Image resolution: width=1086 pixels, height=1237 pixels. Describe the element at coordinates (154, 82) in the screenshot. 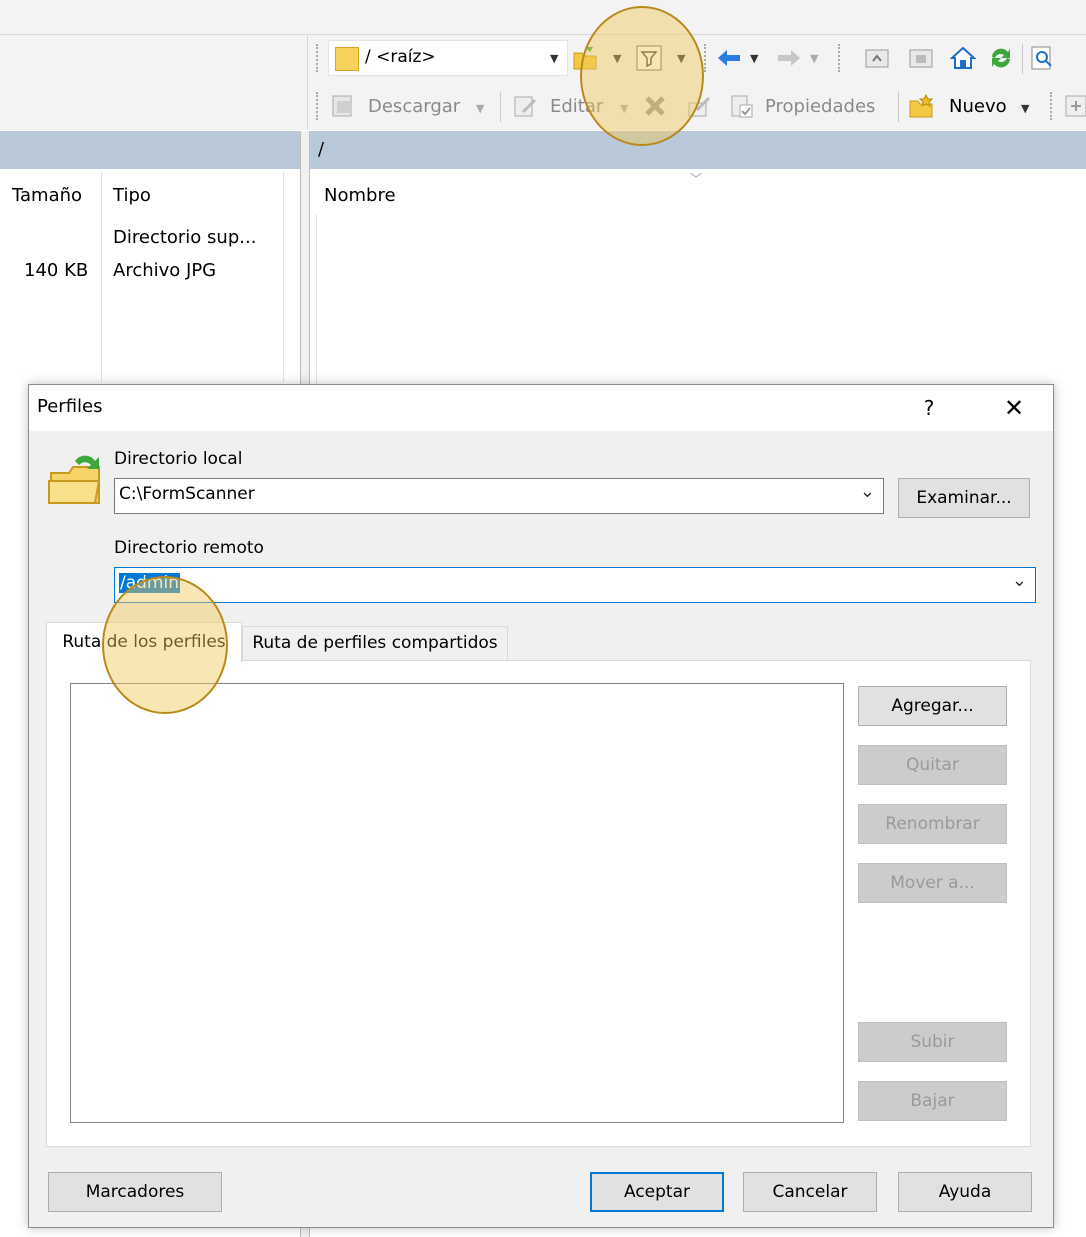

I see `local-toolbar-blank` at that location.